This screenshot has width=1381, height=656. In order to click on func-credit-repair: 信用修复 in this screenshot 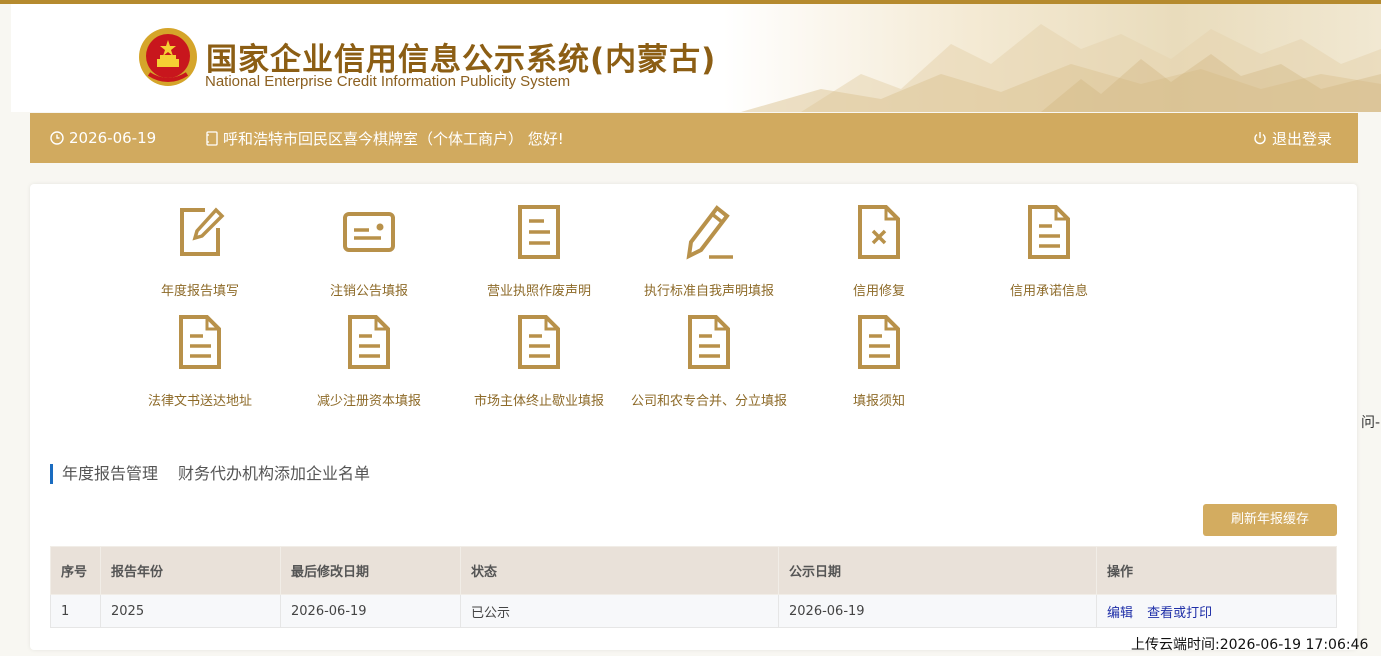, I will do `click(879, 254)`.